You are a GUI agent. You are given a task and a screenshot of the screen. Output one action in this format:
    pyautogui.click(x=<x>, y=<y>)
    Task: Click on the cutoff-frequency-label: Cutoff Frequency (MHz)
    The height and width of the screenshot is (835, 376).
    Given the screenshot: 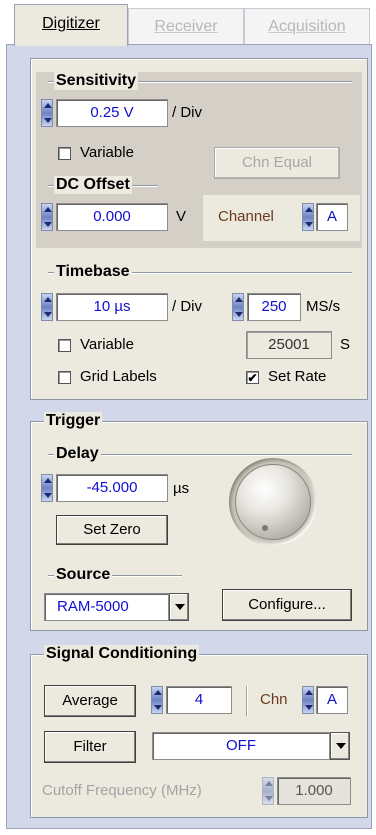 What is the action you would take?
    pyautogui.click(x=122, y=790)
    